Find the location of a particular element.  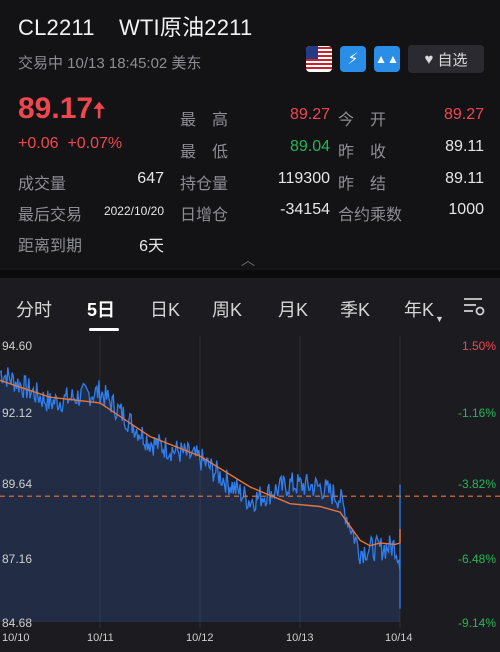

y-tick-right: -3.82% is located at coordinates (476, 484).